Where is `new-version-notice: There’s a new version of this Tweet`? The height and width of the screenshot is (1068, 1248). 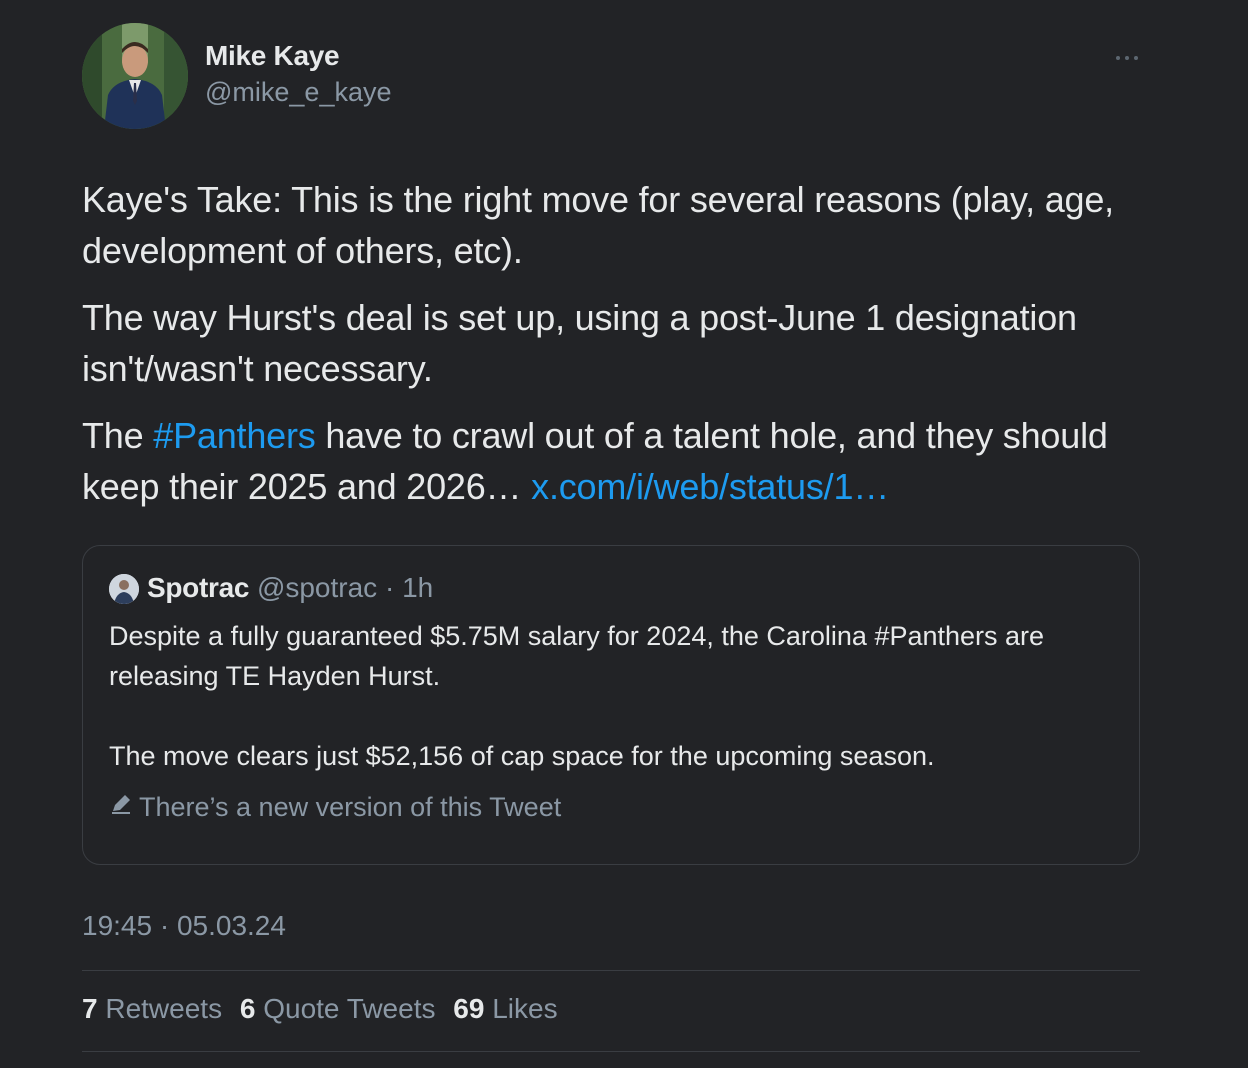 new-version-notice: There’s a new version of this Tweet is located at coordinates (335, 807).